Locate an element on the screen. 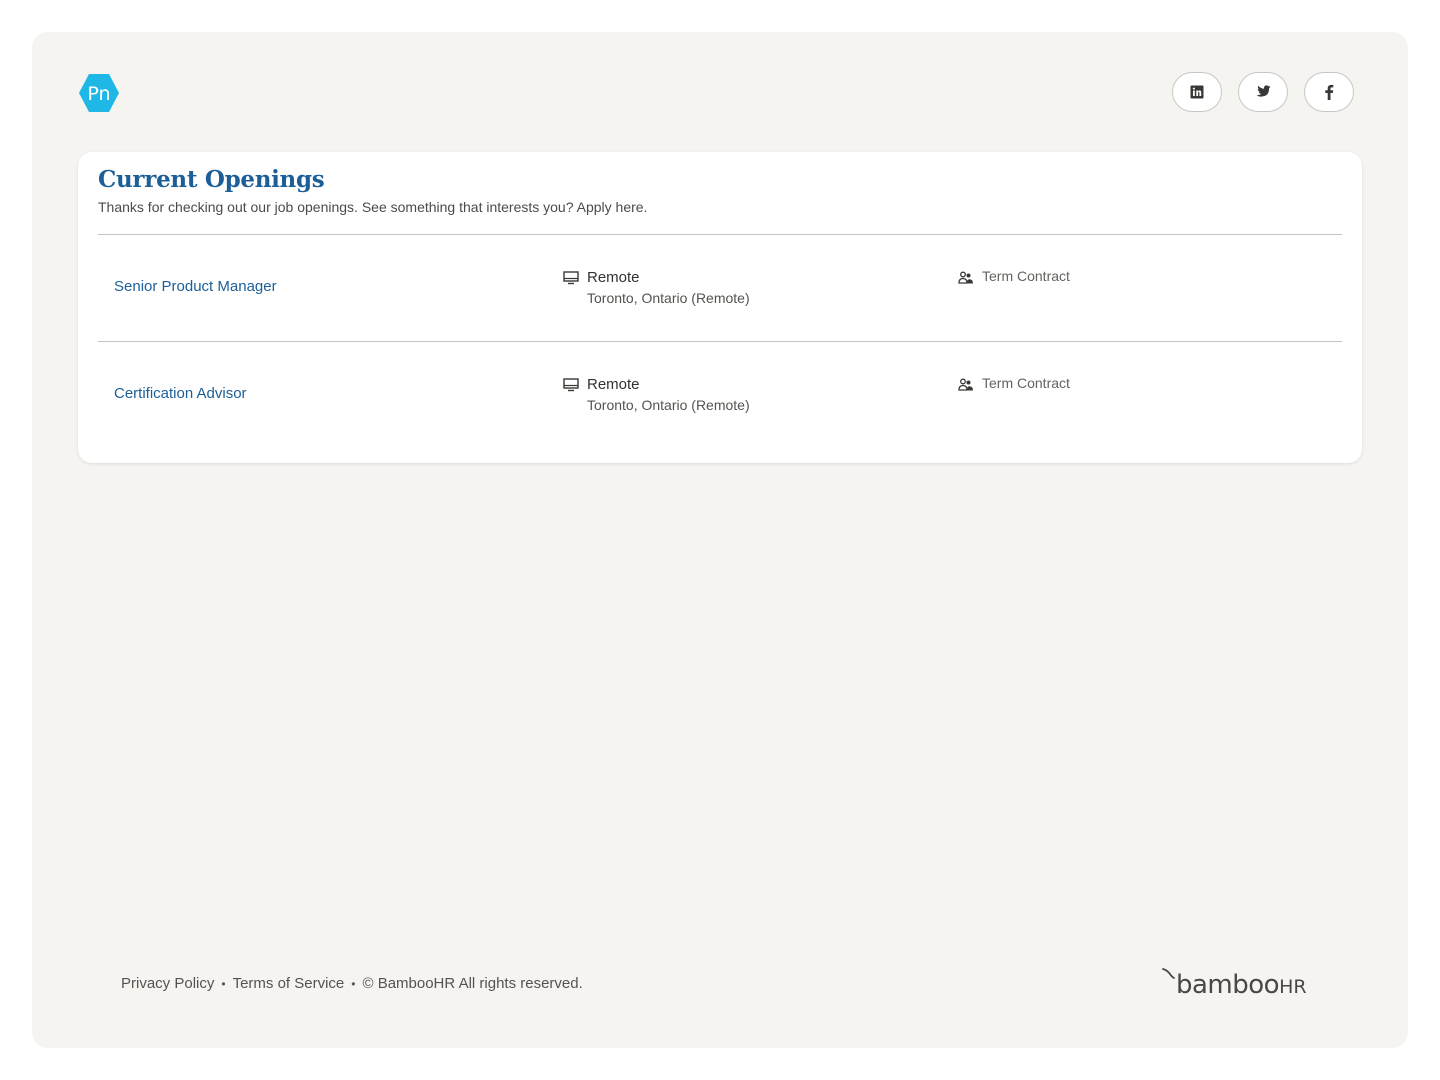  job-title-link: Senior Product Manager is located at coordinates (195, 286).